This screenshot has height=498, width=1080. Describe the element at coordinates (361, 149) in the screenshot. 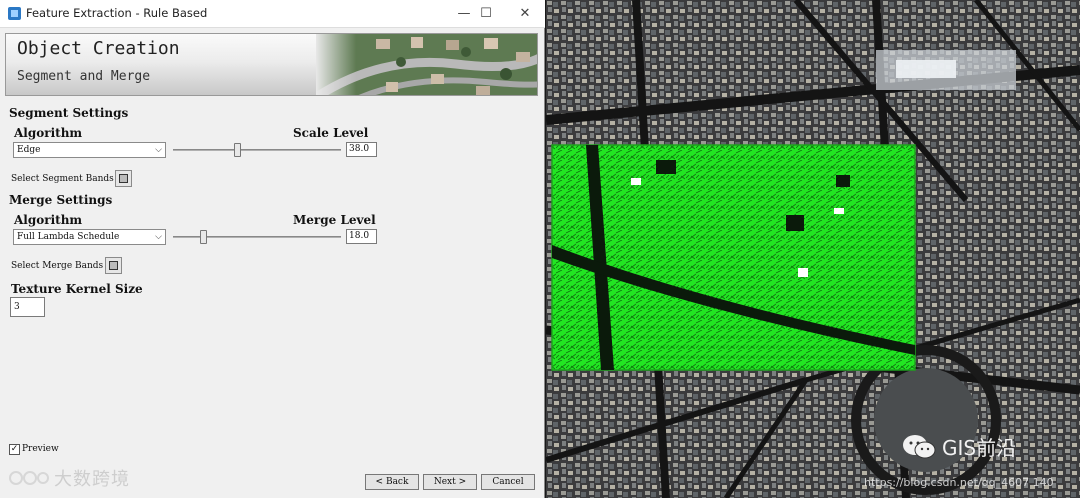

I see `scale-level-input: 38.0` at that location.